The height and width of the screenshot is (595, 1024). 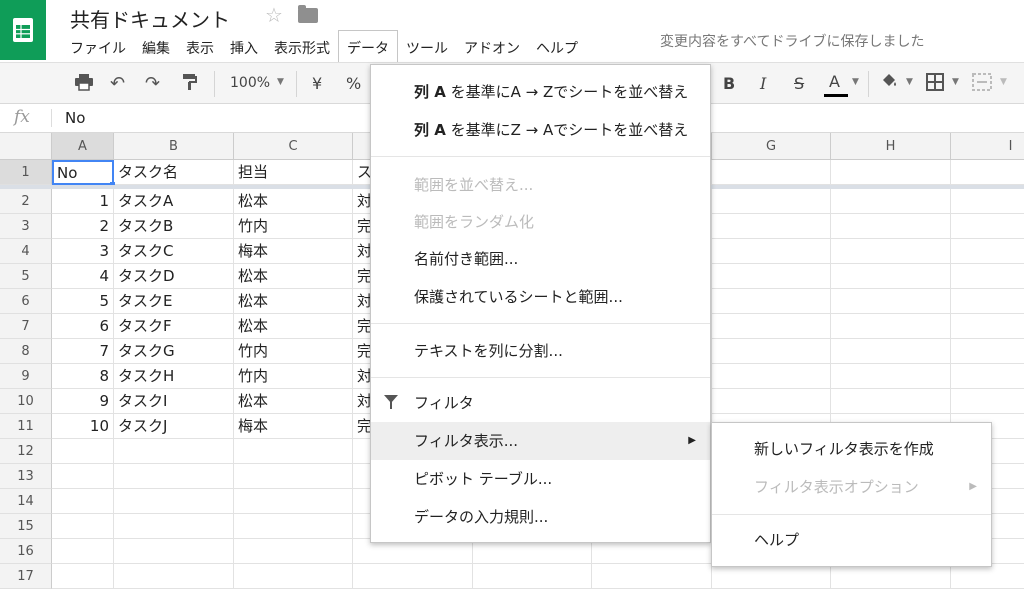 What do you see at coordinates (851, 449) in the screenshot?
I see `create-filter-view-item: 新しいフィルタ表示を作成` at bounding box center [851, 449].